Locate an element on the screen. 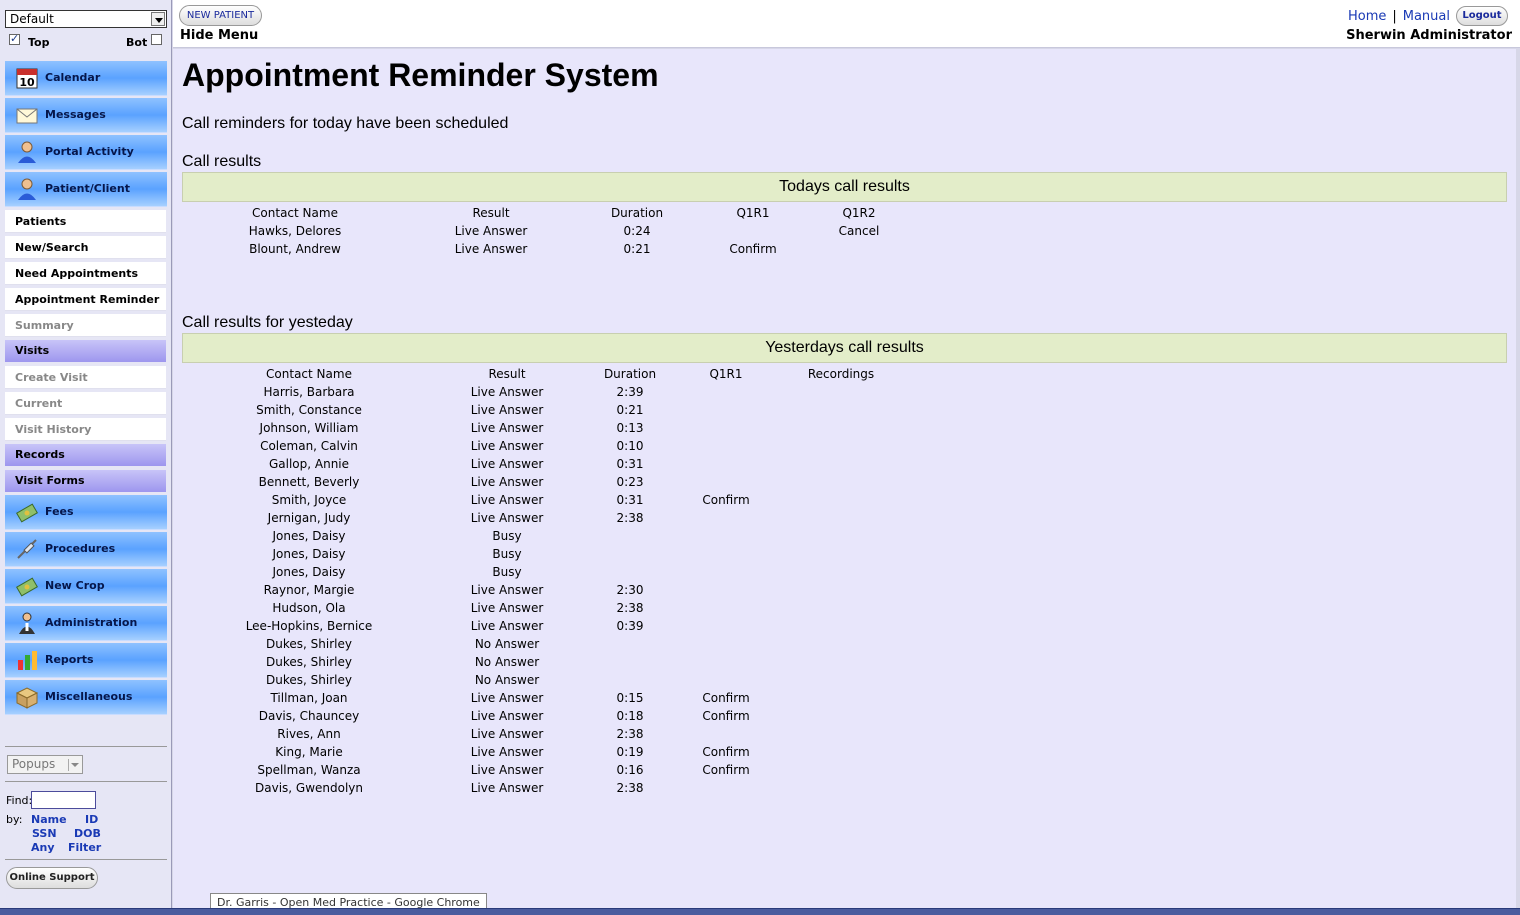  today-heading: Call results is located at coordinates (222, 161).